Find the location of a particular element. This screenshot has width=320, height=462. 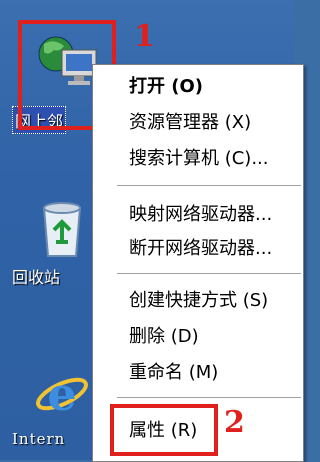

menu-item-delete: 删除 (D) is located at coordinates (198, 337).